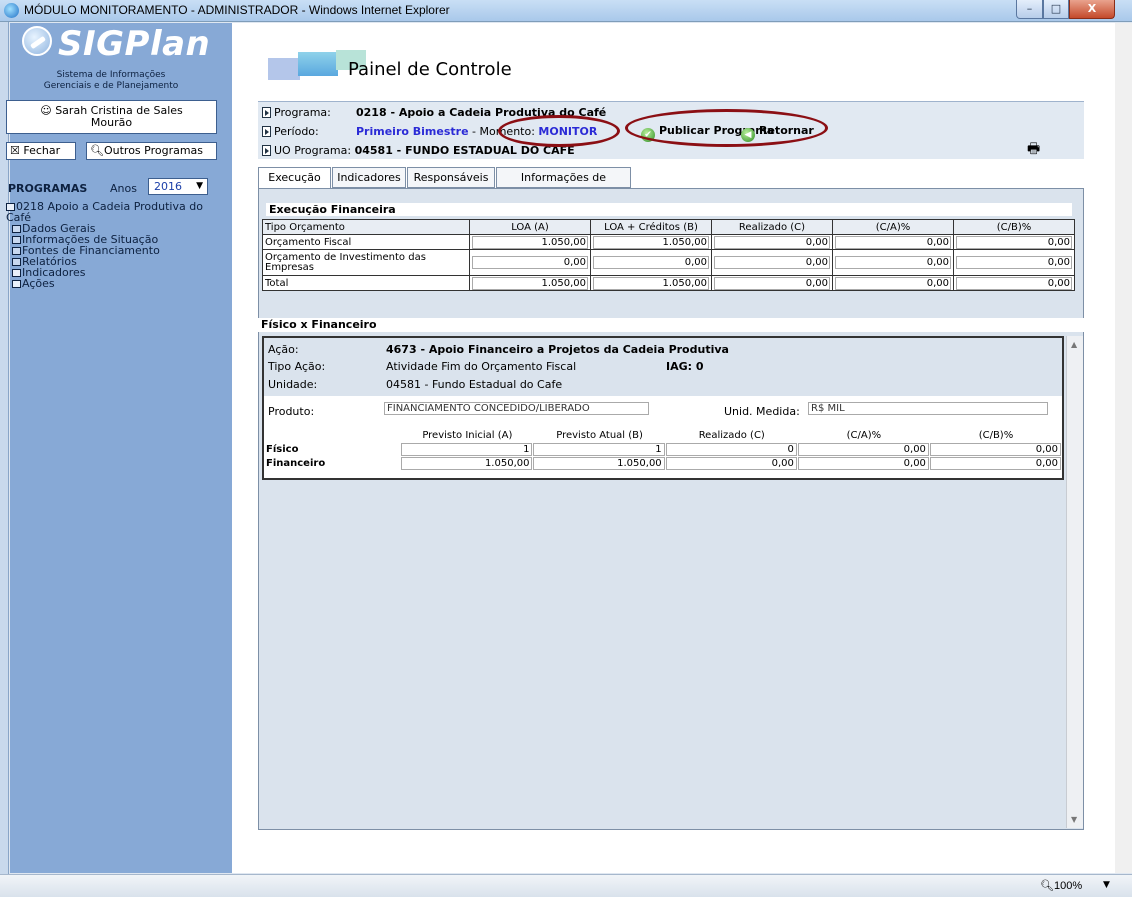 The width and height of the screenshot is (1132, 897). What do you see at coordinates (134, 44) in the screenshot?
I see `brand-name: SIGPlan` at bounding box center [134, 44].